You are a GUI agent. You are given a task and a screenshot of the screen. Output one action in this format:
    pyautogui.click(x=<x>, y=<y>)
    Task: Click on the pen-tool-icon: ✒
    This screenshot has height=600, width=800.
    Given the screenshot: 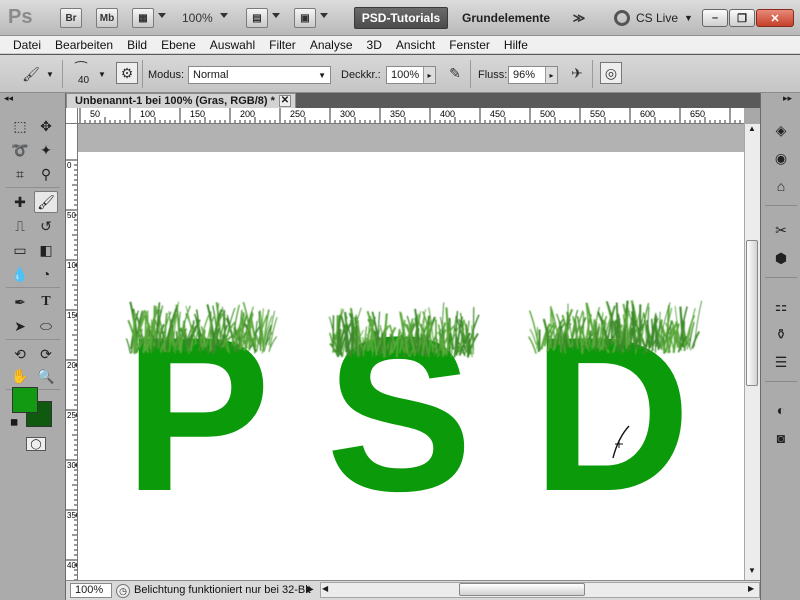 What is the action you would take?
    pyautogui.click(x=20, y=302)
    